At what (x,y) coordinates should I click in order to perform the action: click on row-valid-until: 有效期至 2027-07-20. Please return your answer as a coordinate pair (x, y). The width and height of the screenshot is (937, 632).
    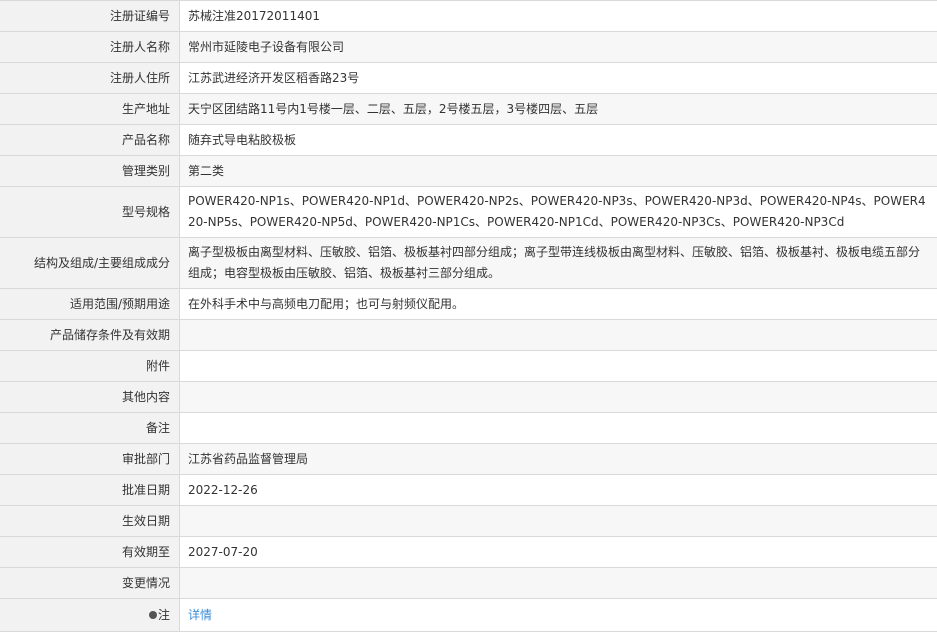
    Looking at the image, I should click on (468, 552).